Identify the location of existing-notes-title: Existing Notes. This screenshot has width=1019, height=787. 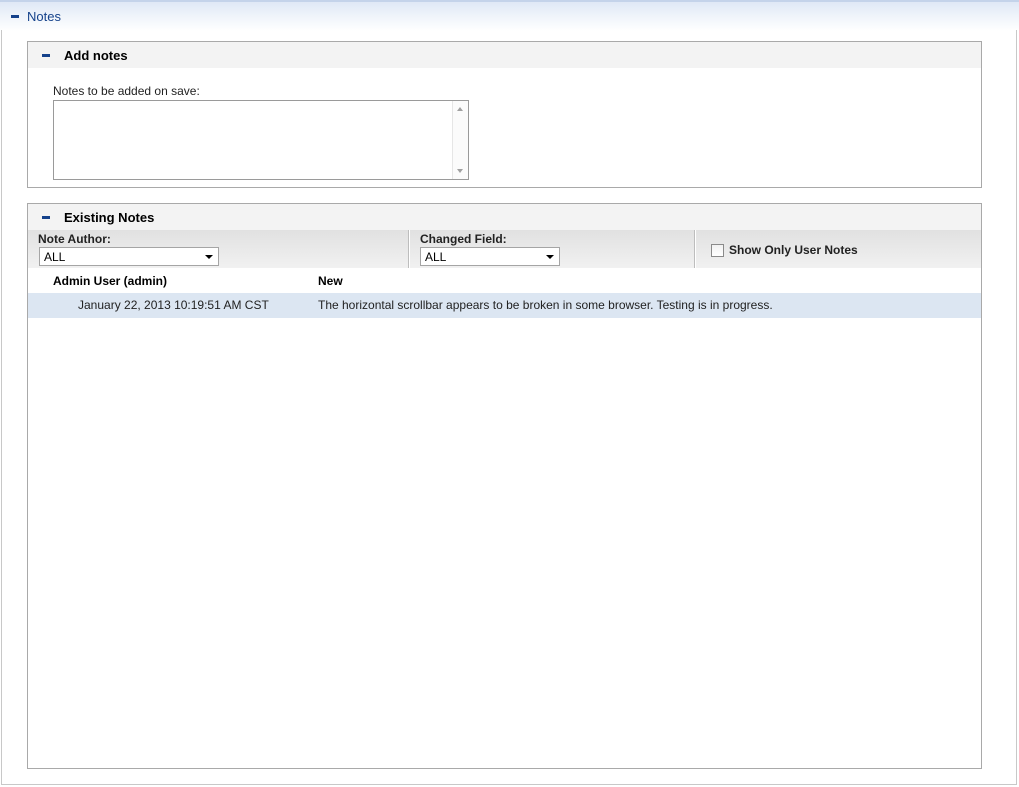
(109, 217).